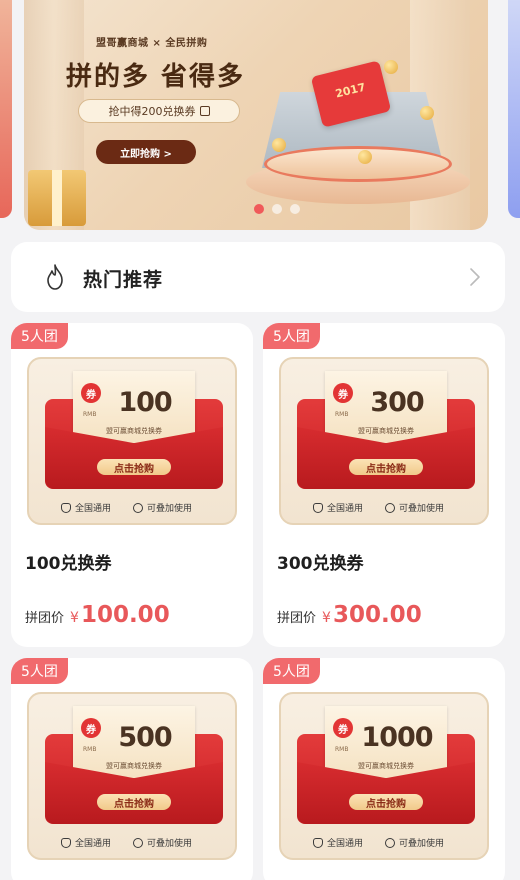 The height and width of the screenshot is (880, 520). What do you see at coordinates (152, 111) in the screenshot?
I see `banner-coupon-text: 抢中得200兑换券` at bounding box center [152, 111].